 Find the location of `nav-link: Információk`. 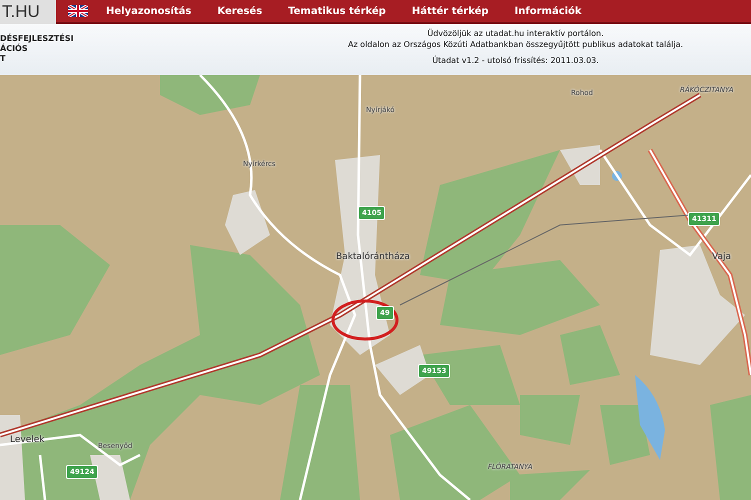

nav-link: Információk is located at coordinates (548, 11).